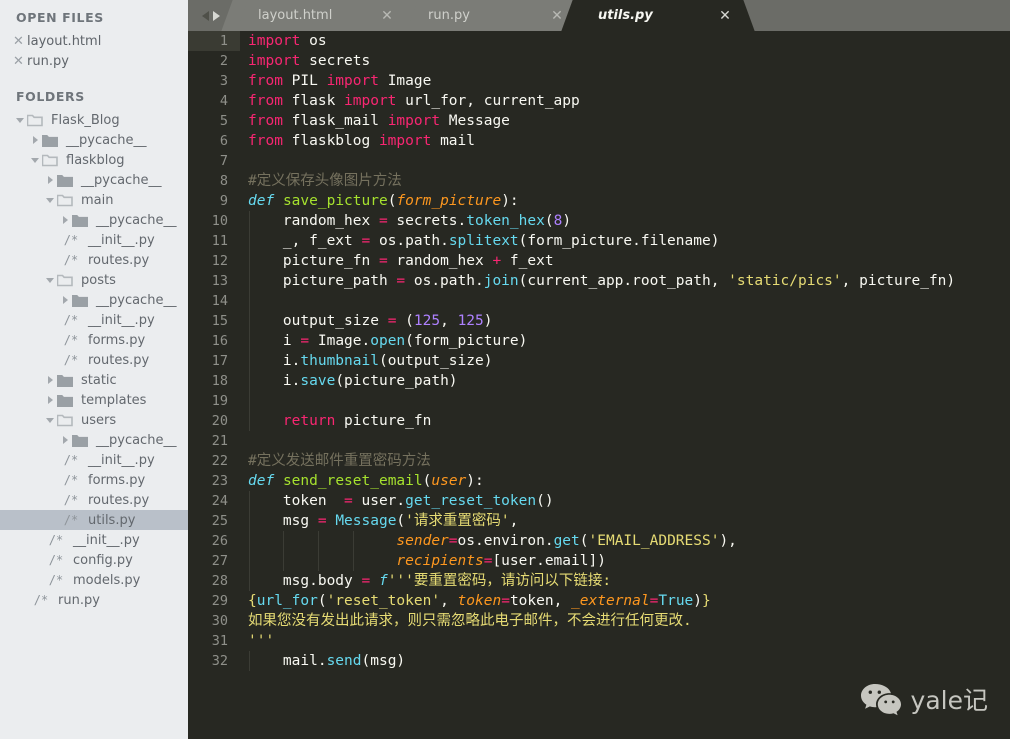  I want to click on tabs-container: layout.html ✕ run.py ✕ utils.py ✕, so click(488, 15).